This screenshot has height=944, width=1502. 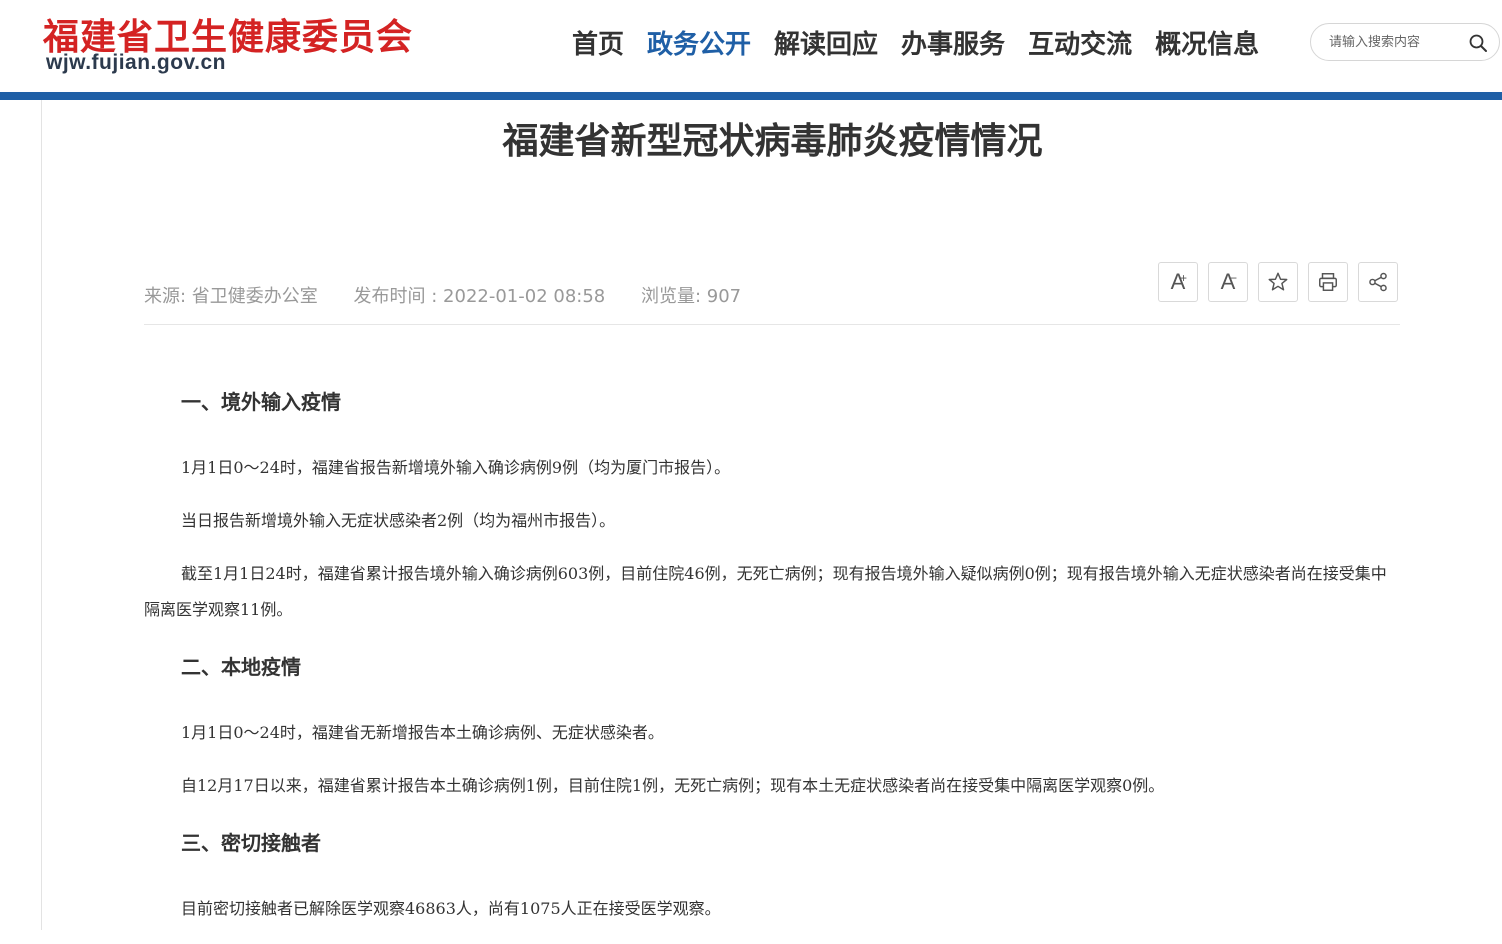 What do you see at coordinates (772, 324) in the screenshot?
I see `meta-divider` at bounding box center [772, 324].